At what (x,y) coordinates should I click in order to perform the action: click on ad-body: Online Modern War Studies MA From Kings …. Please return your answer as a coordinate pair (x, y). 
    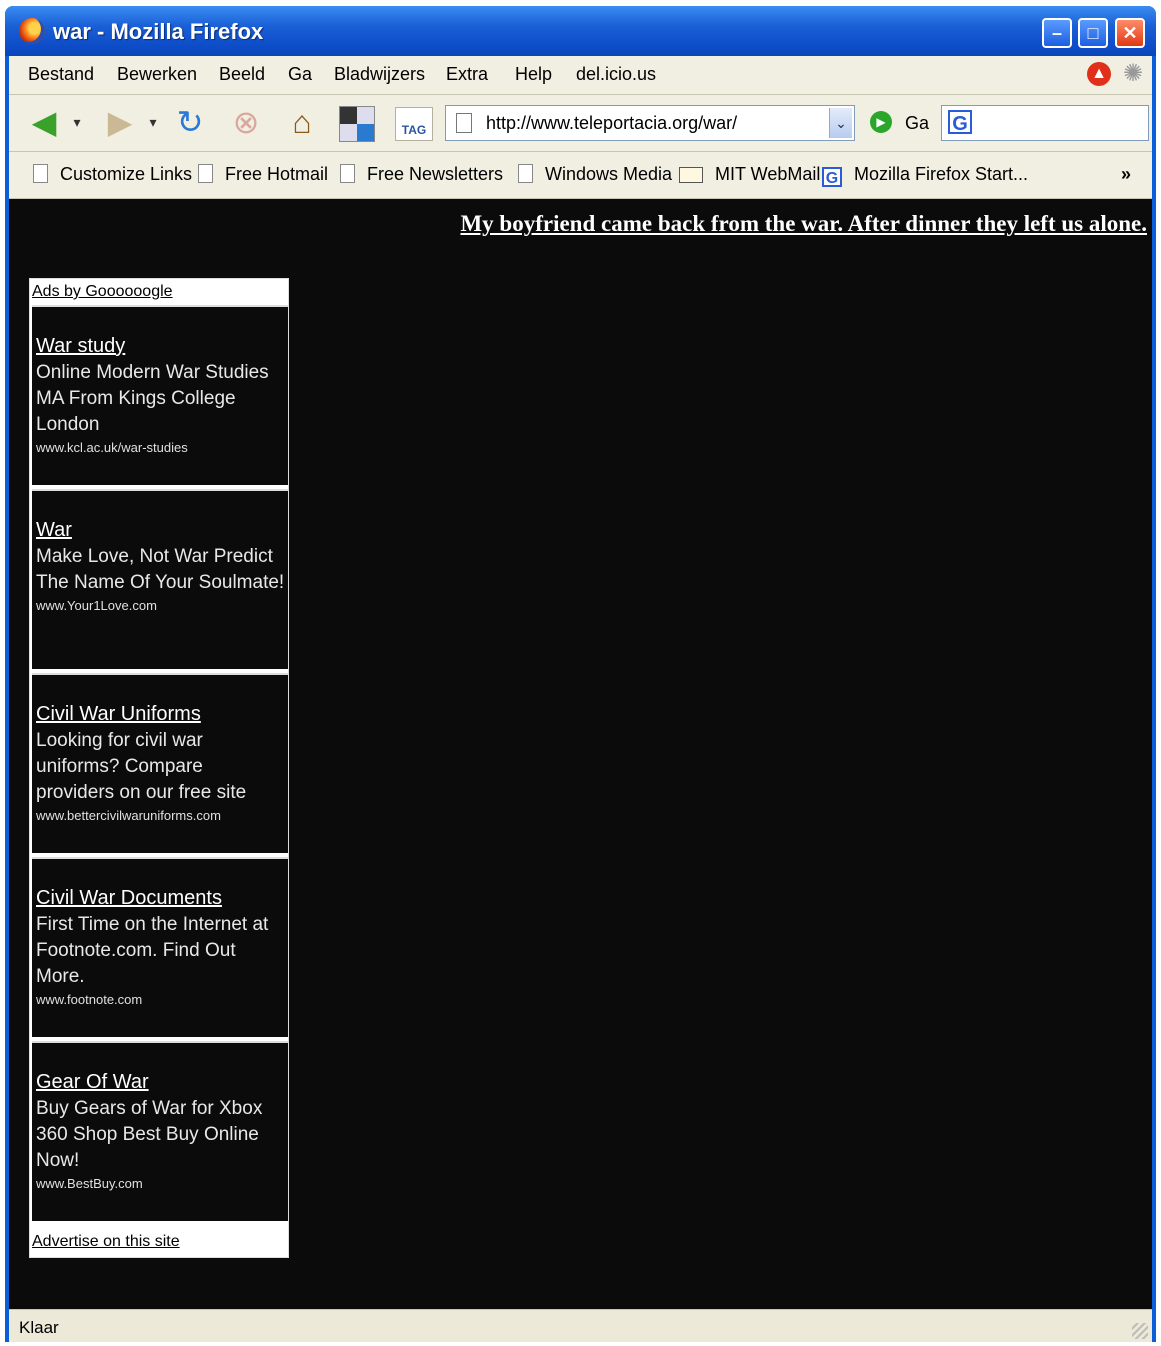
    Looking at the image, I should click on (152, 398).